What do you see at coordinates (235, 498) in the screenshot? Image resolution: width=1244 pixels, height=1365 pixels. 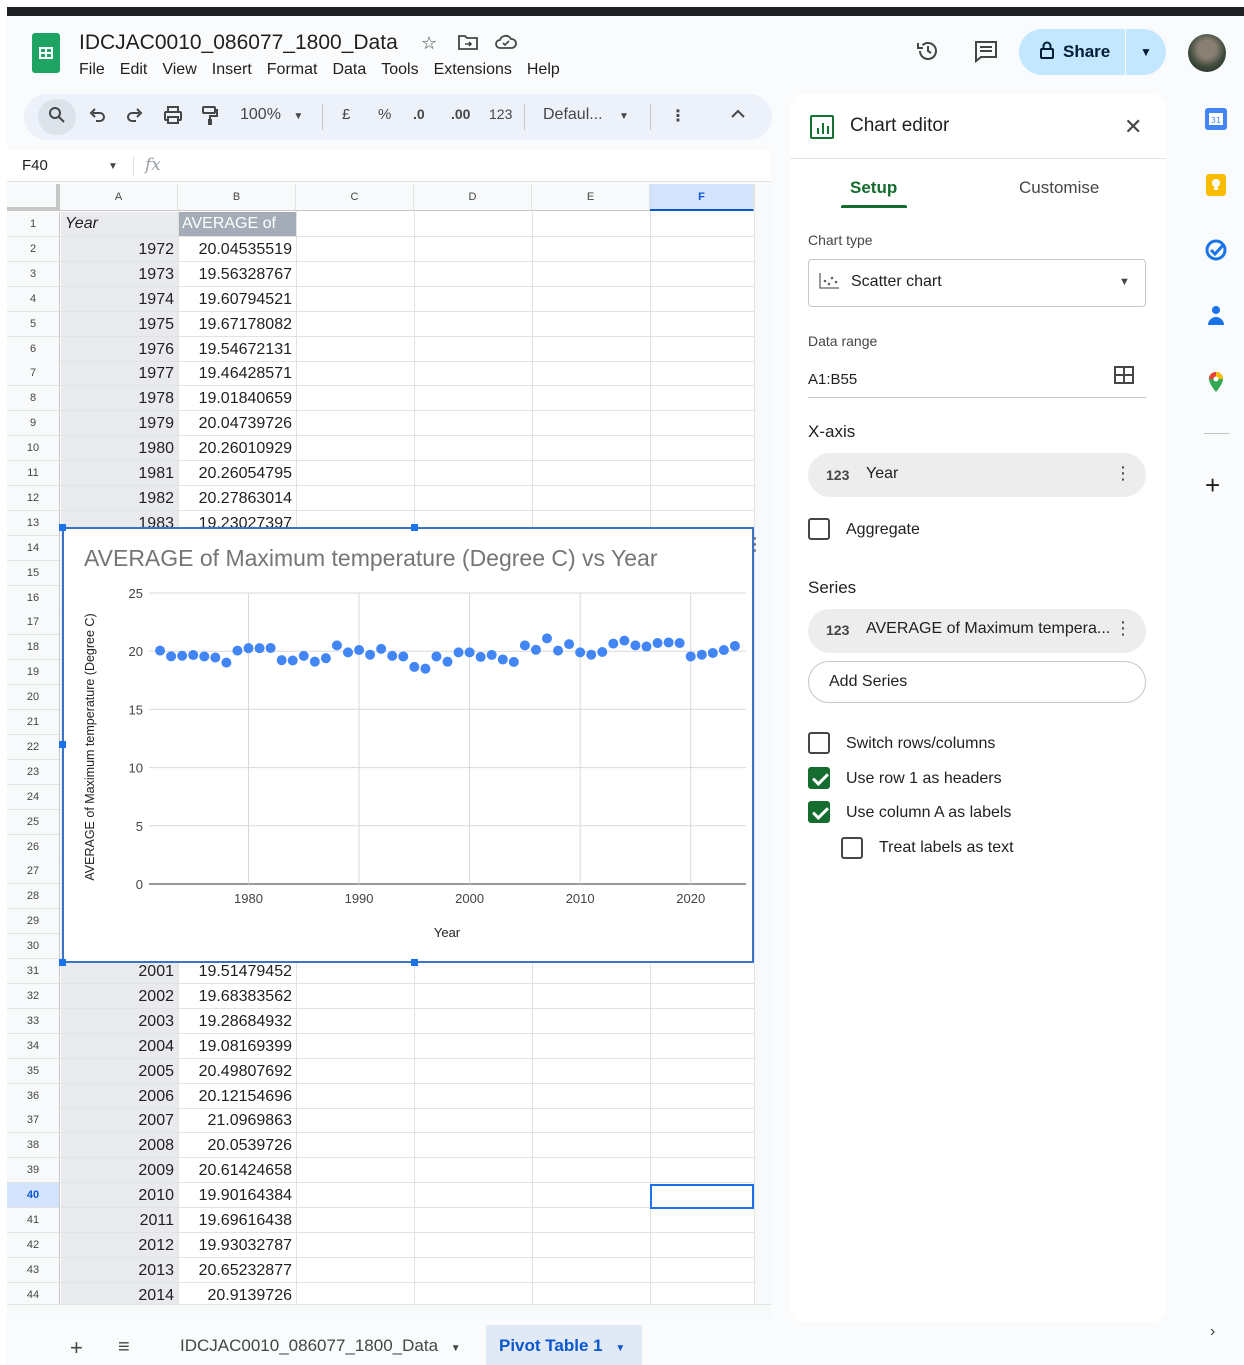 I see `cell-average: 20.27863014` at bounding box center [235, 498].